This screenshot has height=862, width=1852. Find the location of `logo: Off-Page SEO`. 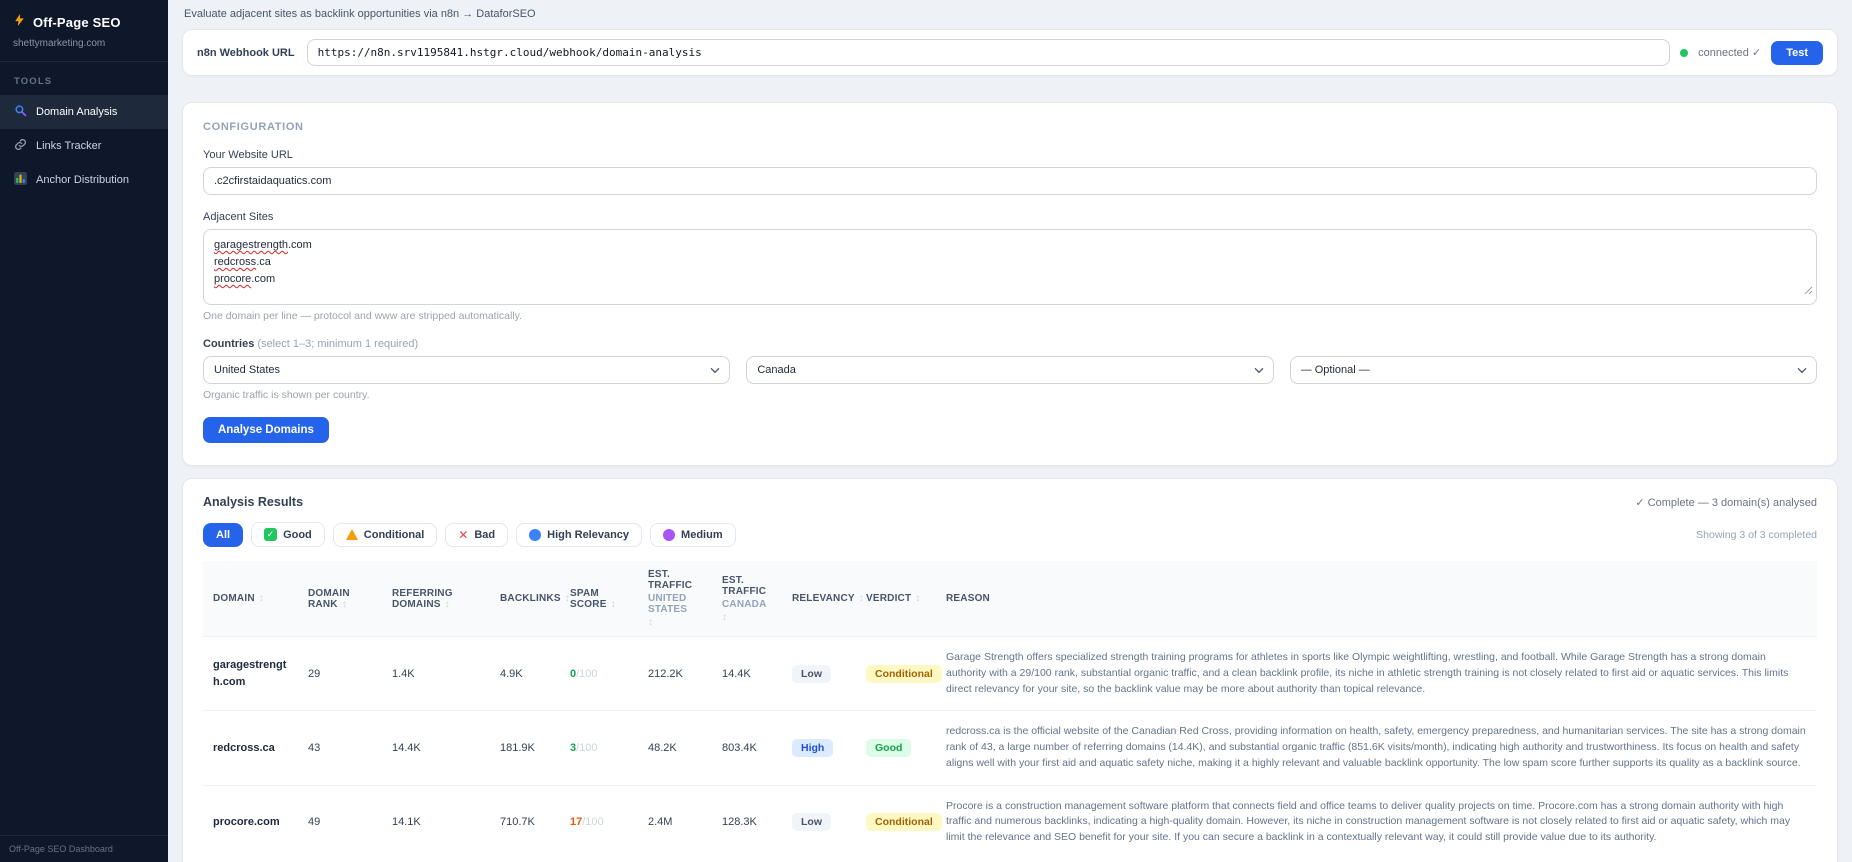

logo: Off-Page SEO is located at coordinates (84, 17).